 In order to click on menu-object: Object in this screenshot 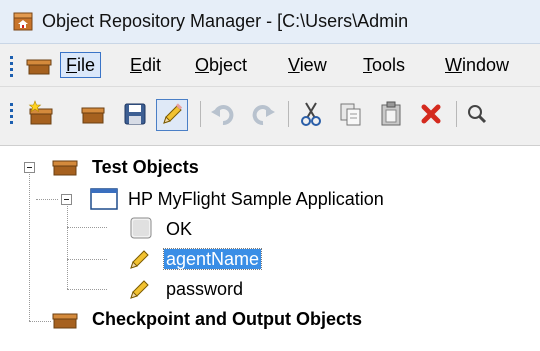, I will do `click(221, 65)`.